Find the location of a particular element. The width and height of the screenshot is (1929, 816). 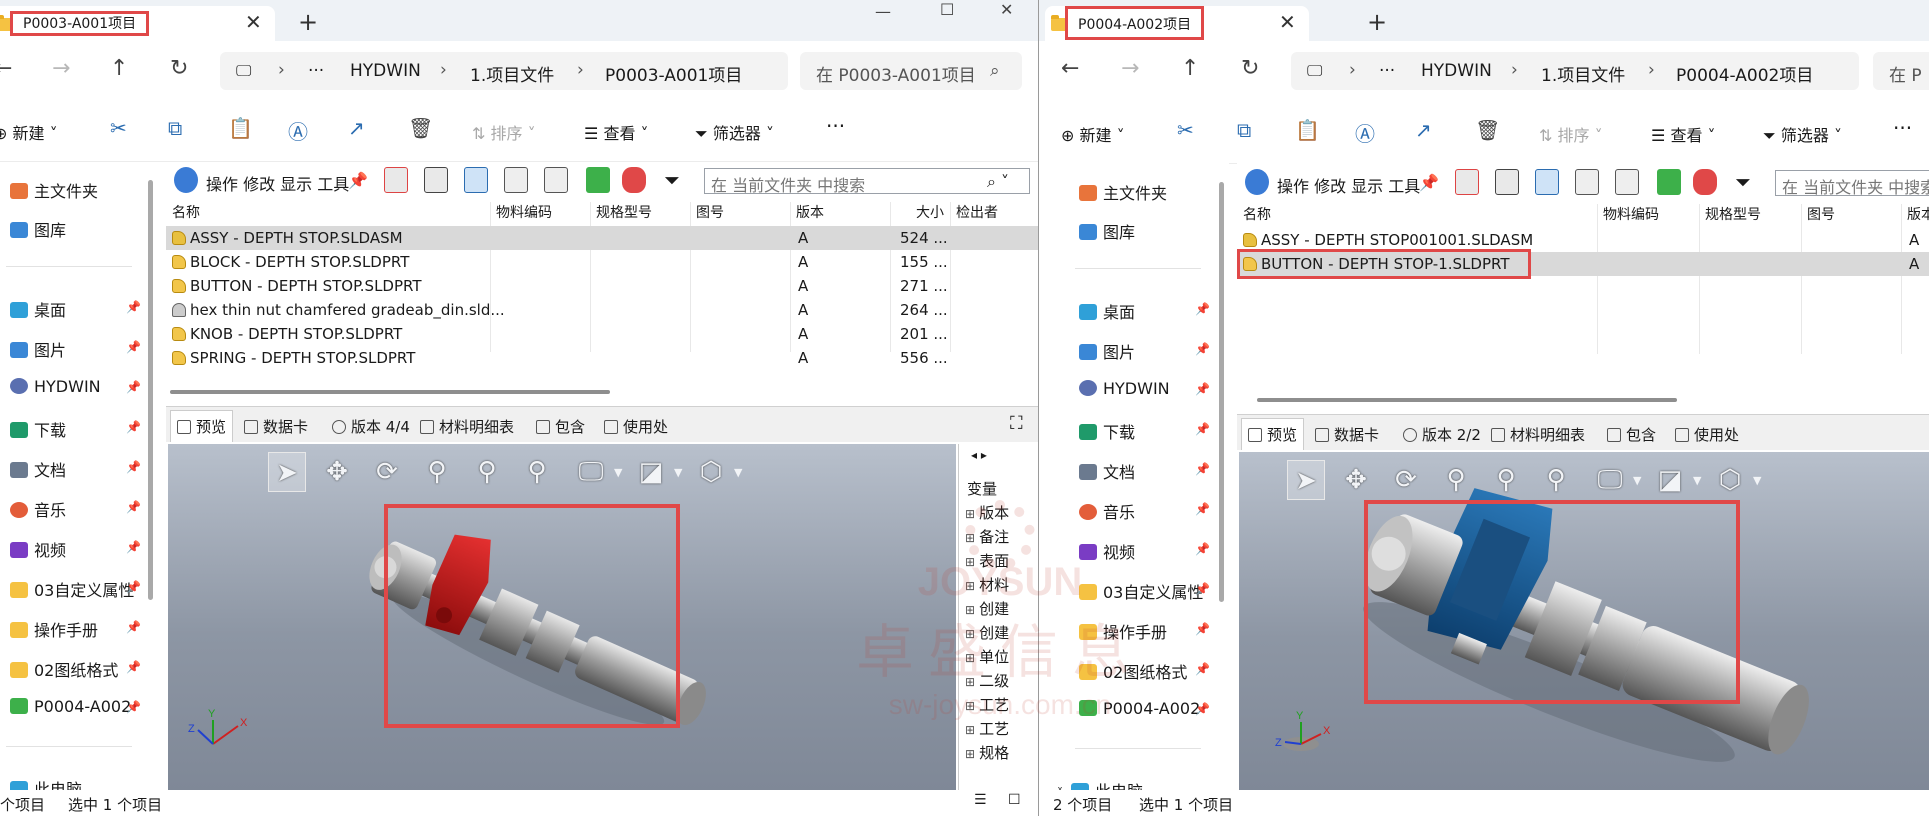

tab-datacard: 数据卡 is located at coordinates (276, 426).